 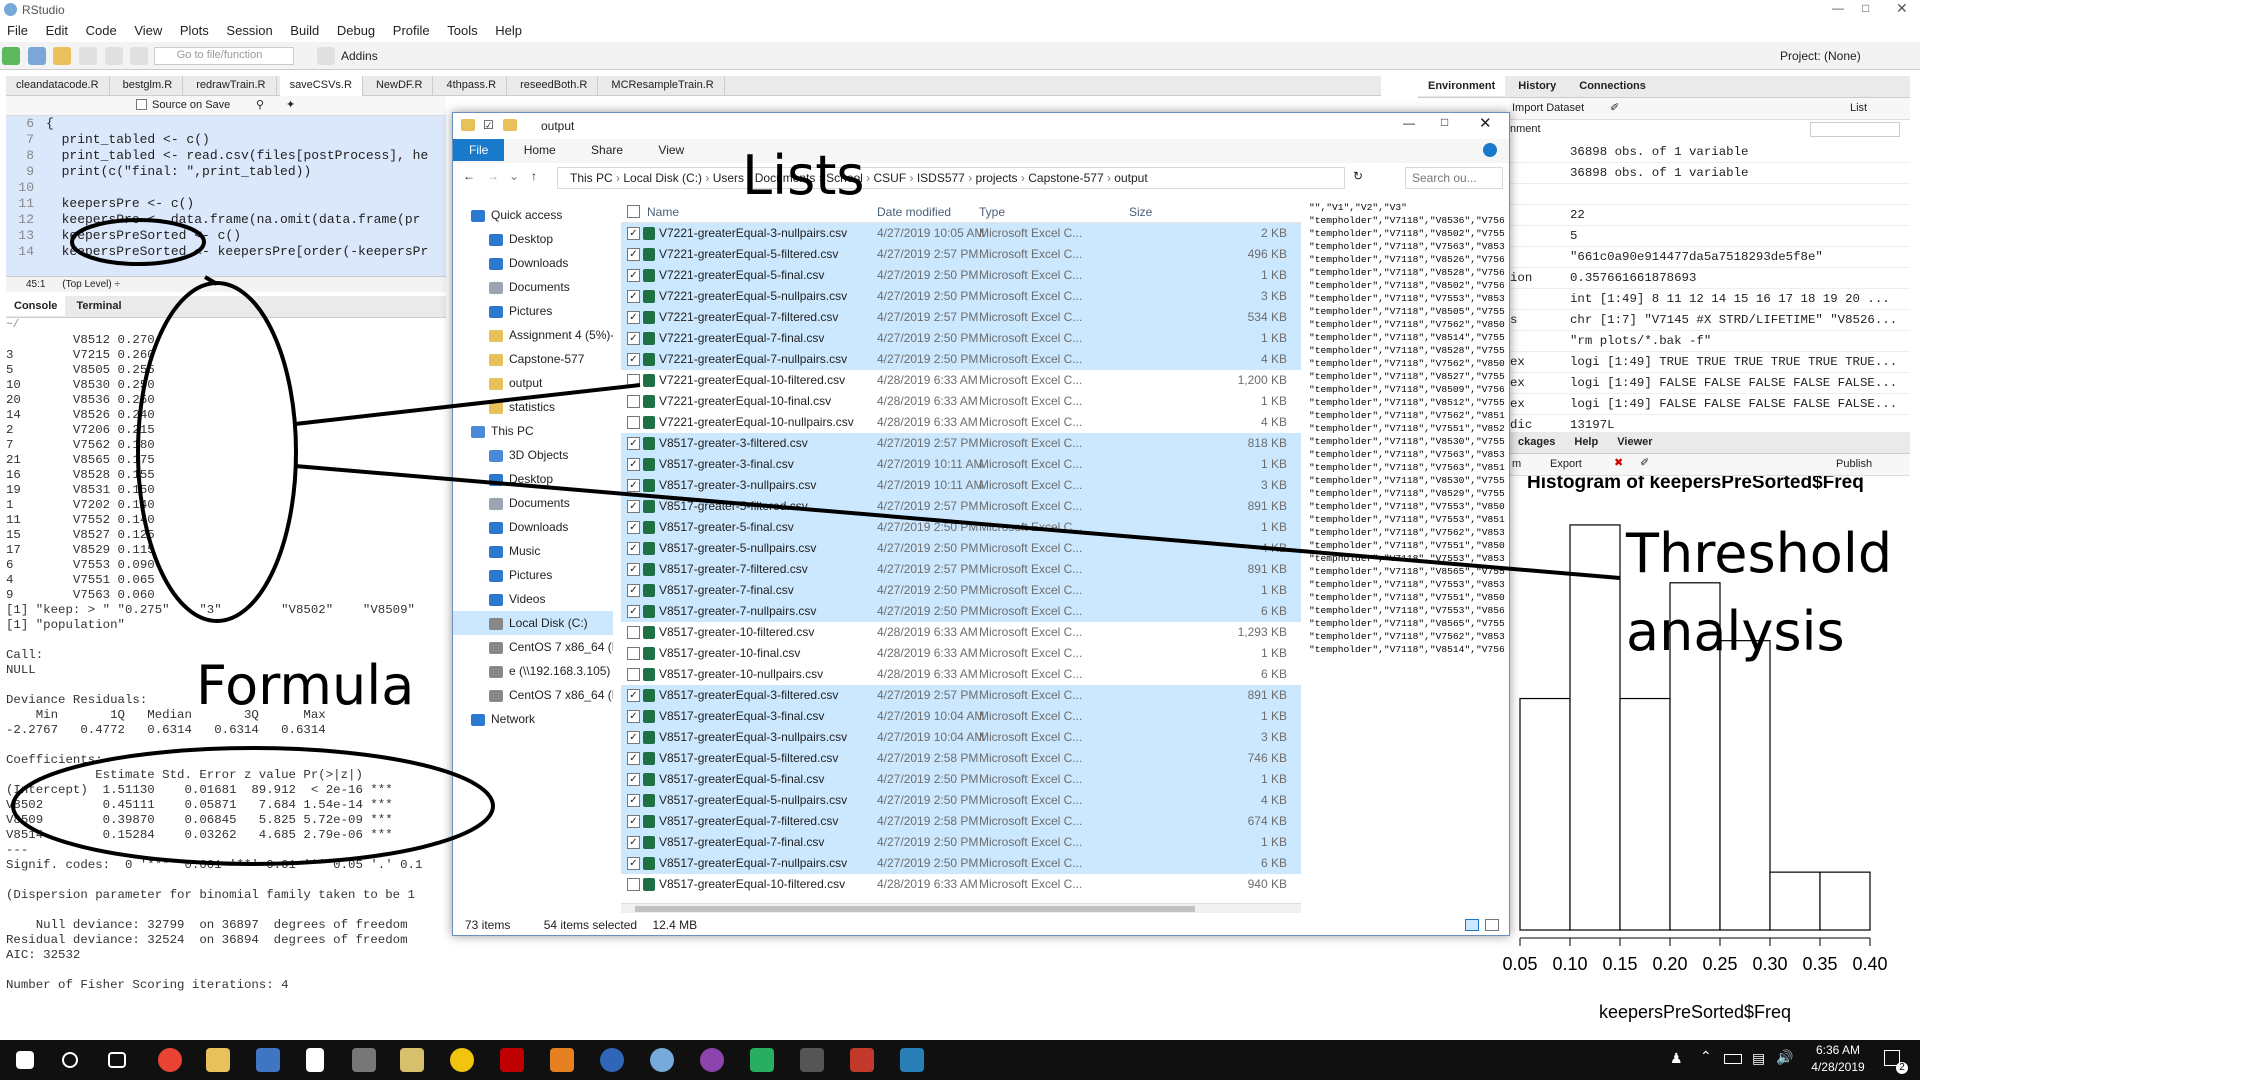 What do you see at coordinates (1784, 1057) in the screenshot?
I see `volume-icon: 🔊` at bounding box center [1784, 1057].